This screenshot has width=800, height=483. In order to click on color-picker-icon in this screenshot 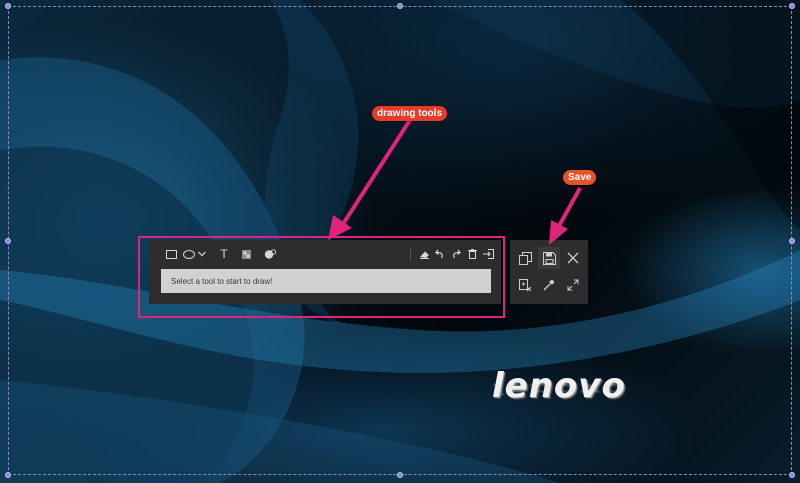, I will do `click(549, 285)`.